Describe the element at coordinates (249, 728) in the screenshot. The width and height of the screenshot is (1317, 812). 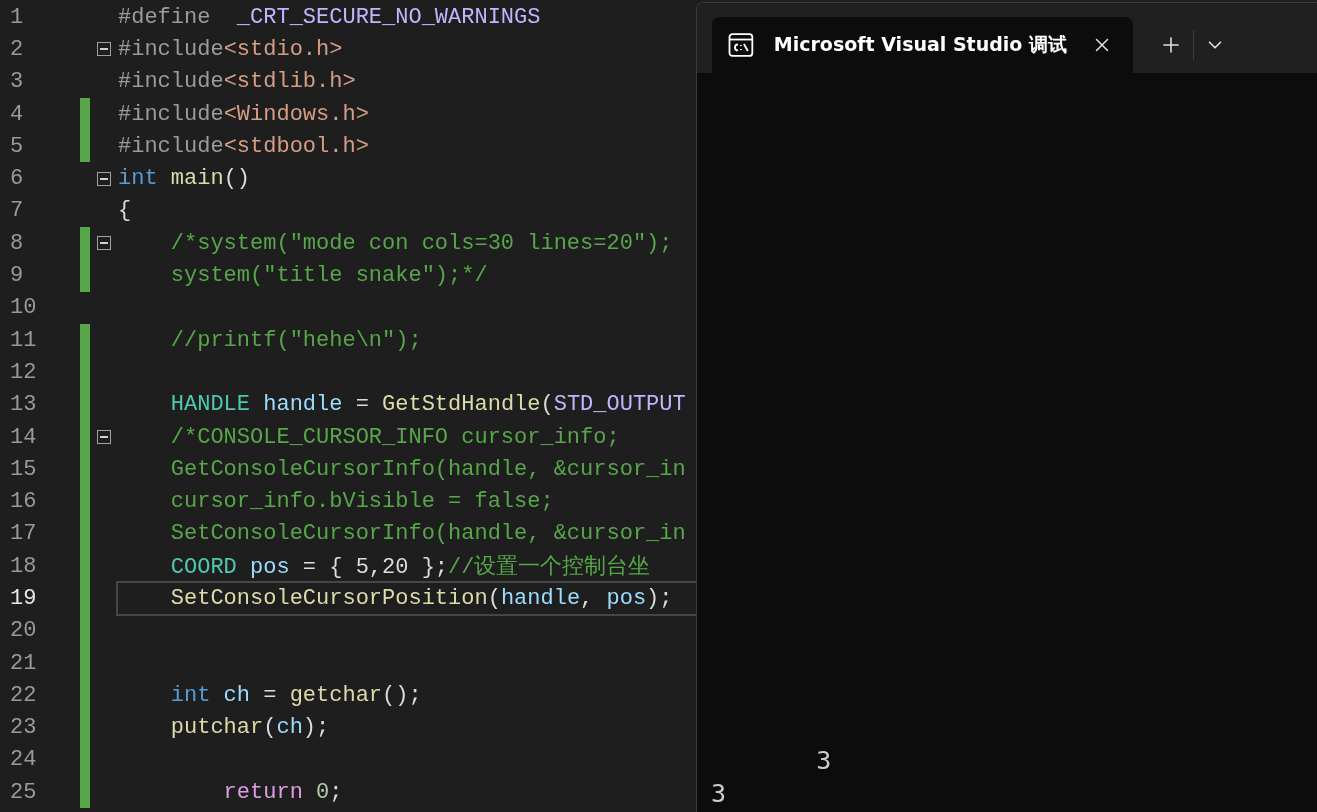
I see `code-line: putchar(ch);` at that location.